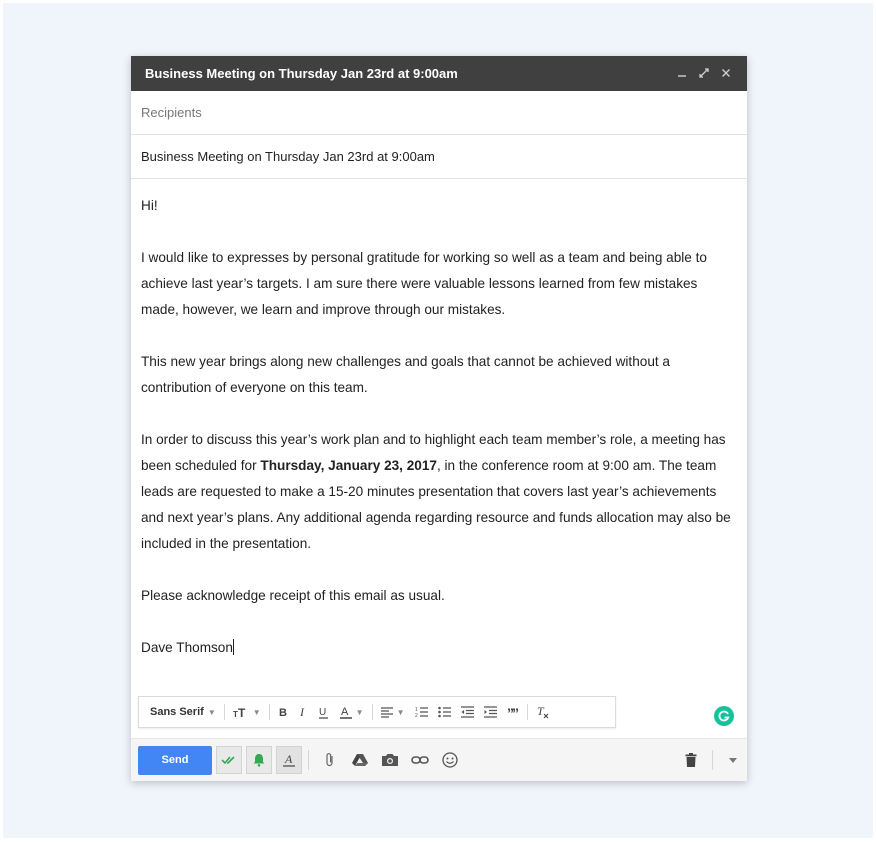  I want to click on remove-formatting-icon: T, so click(543, 712).